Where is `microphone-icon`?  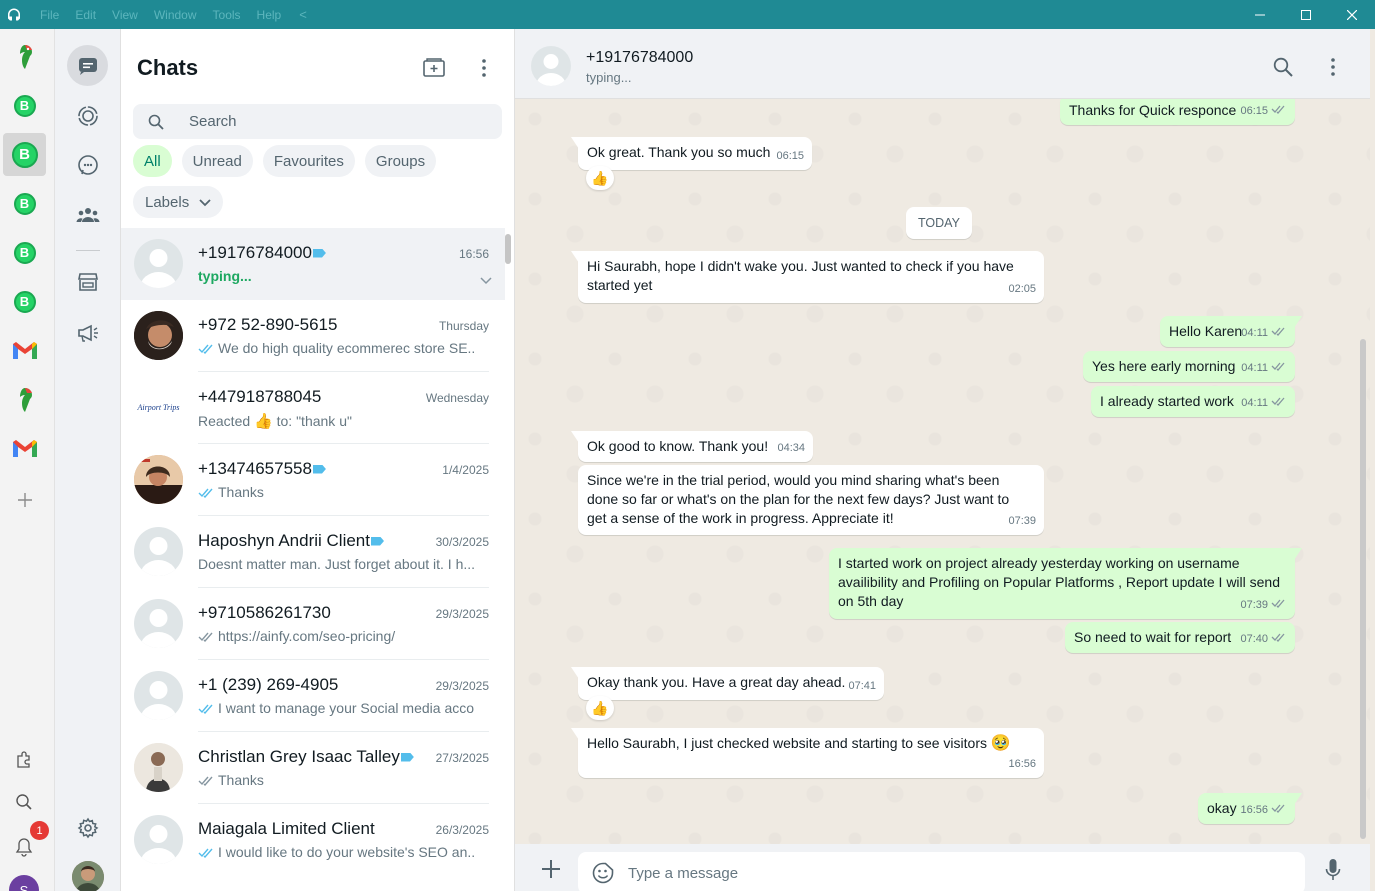 microphone-icon is located at coordinates (1333, 870).